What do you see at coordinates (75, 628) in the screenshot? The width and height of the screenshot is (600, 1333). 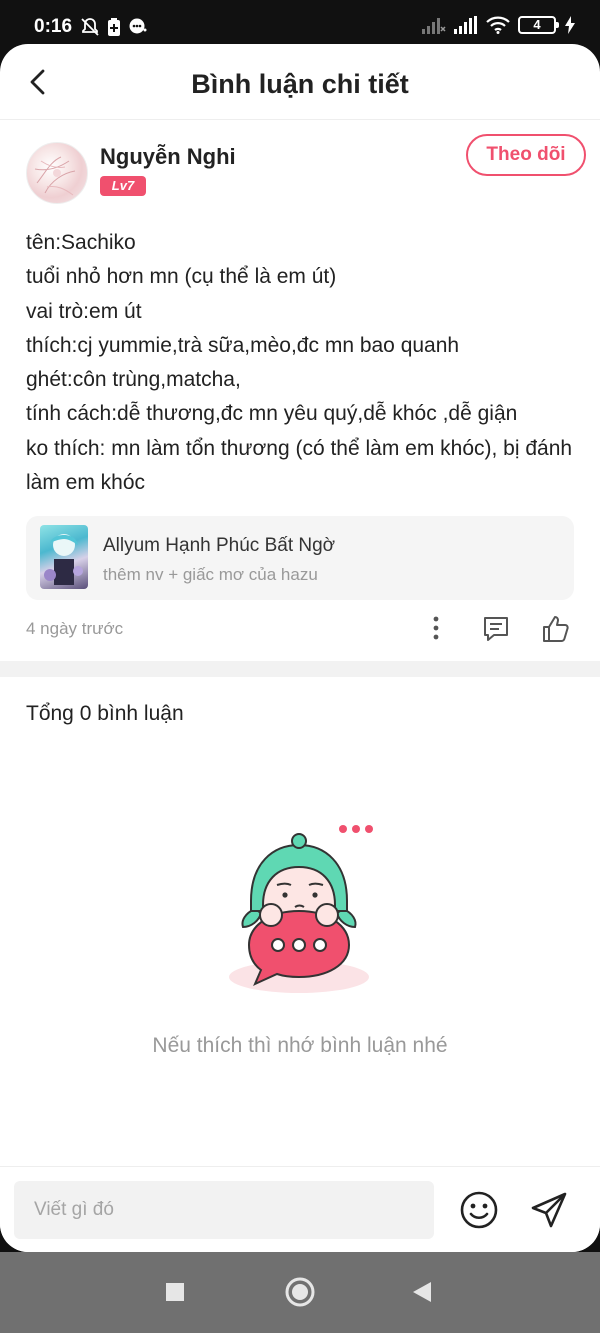 I see `post-time: 4 ngày trước` at bounding box center [75, 628].